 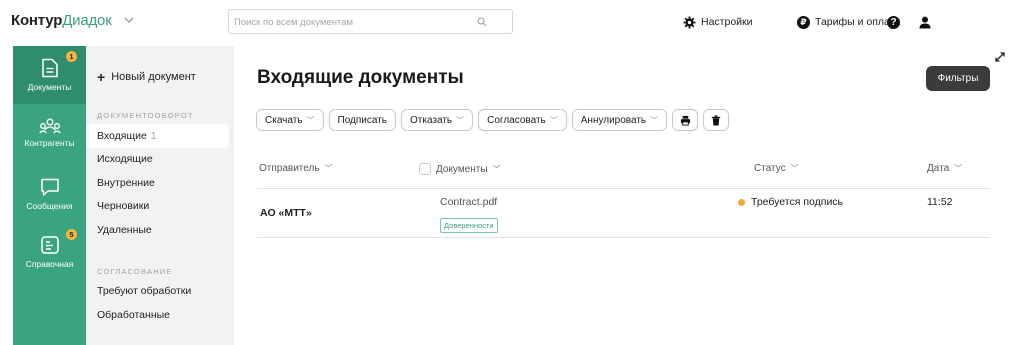 I want to click on rail-label: Контрагенты, so click(x=49, y=143).